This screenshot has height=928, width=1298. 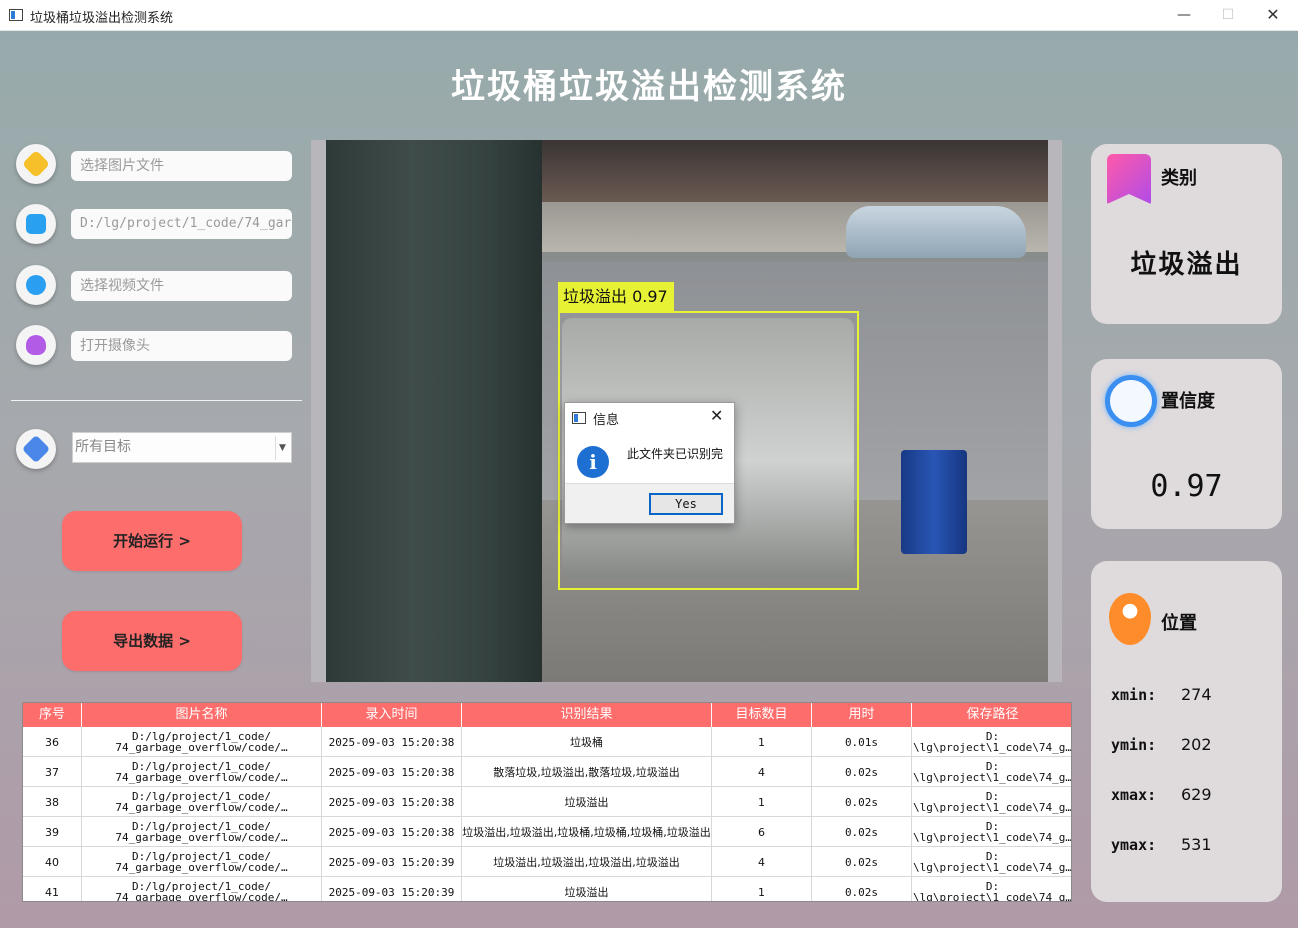 I want to click on col-header-elapsed: 用时, so click(x=862, y=715).